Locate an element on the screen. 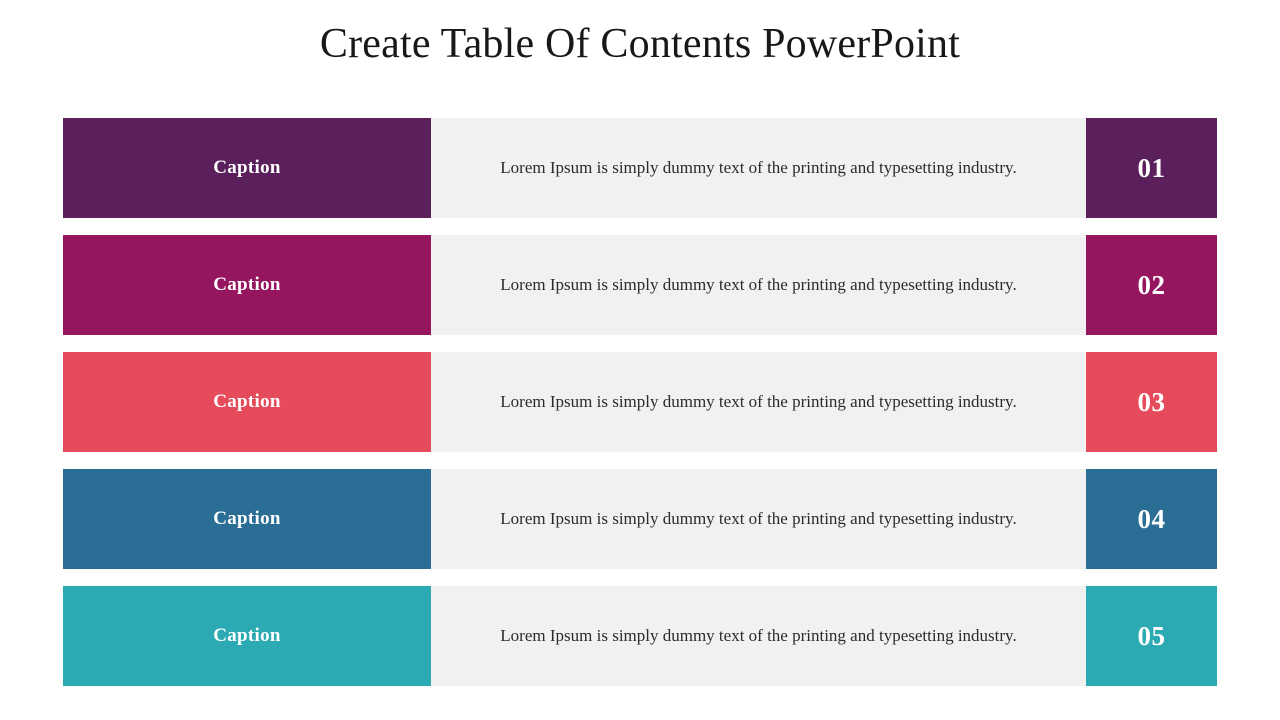 Image resolution: width=1280 pixels, height=720 pixels. number-block: 01 is located at coordinates (1151, 168).